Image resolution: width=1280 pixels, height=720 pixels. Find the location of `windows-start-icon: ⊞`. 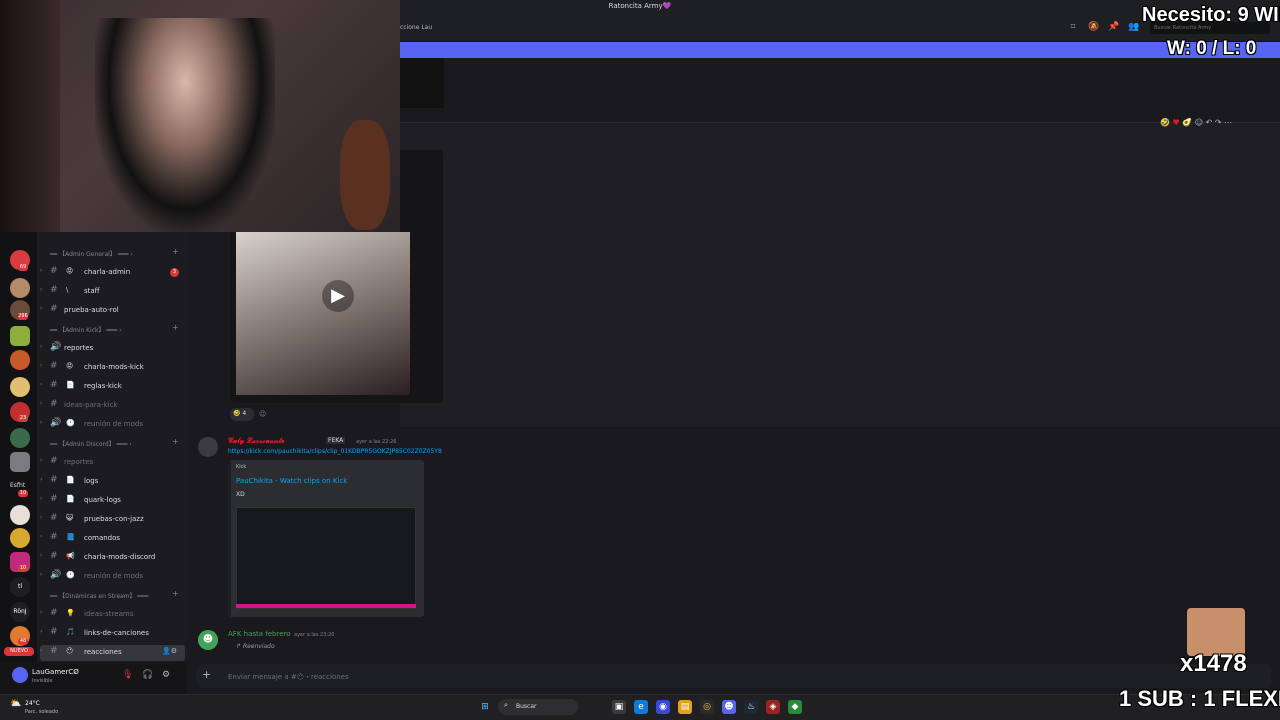

windows-start-icon: ⊞ is located at coordinates (485, 707).